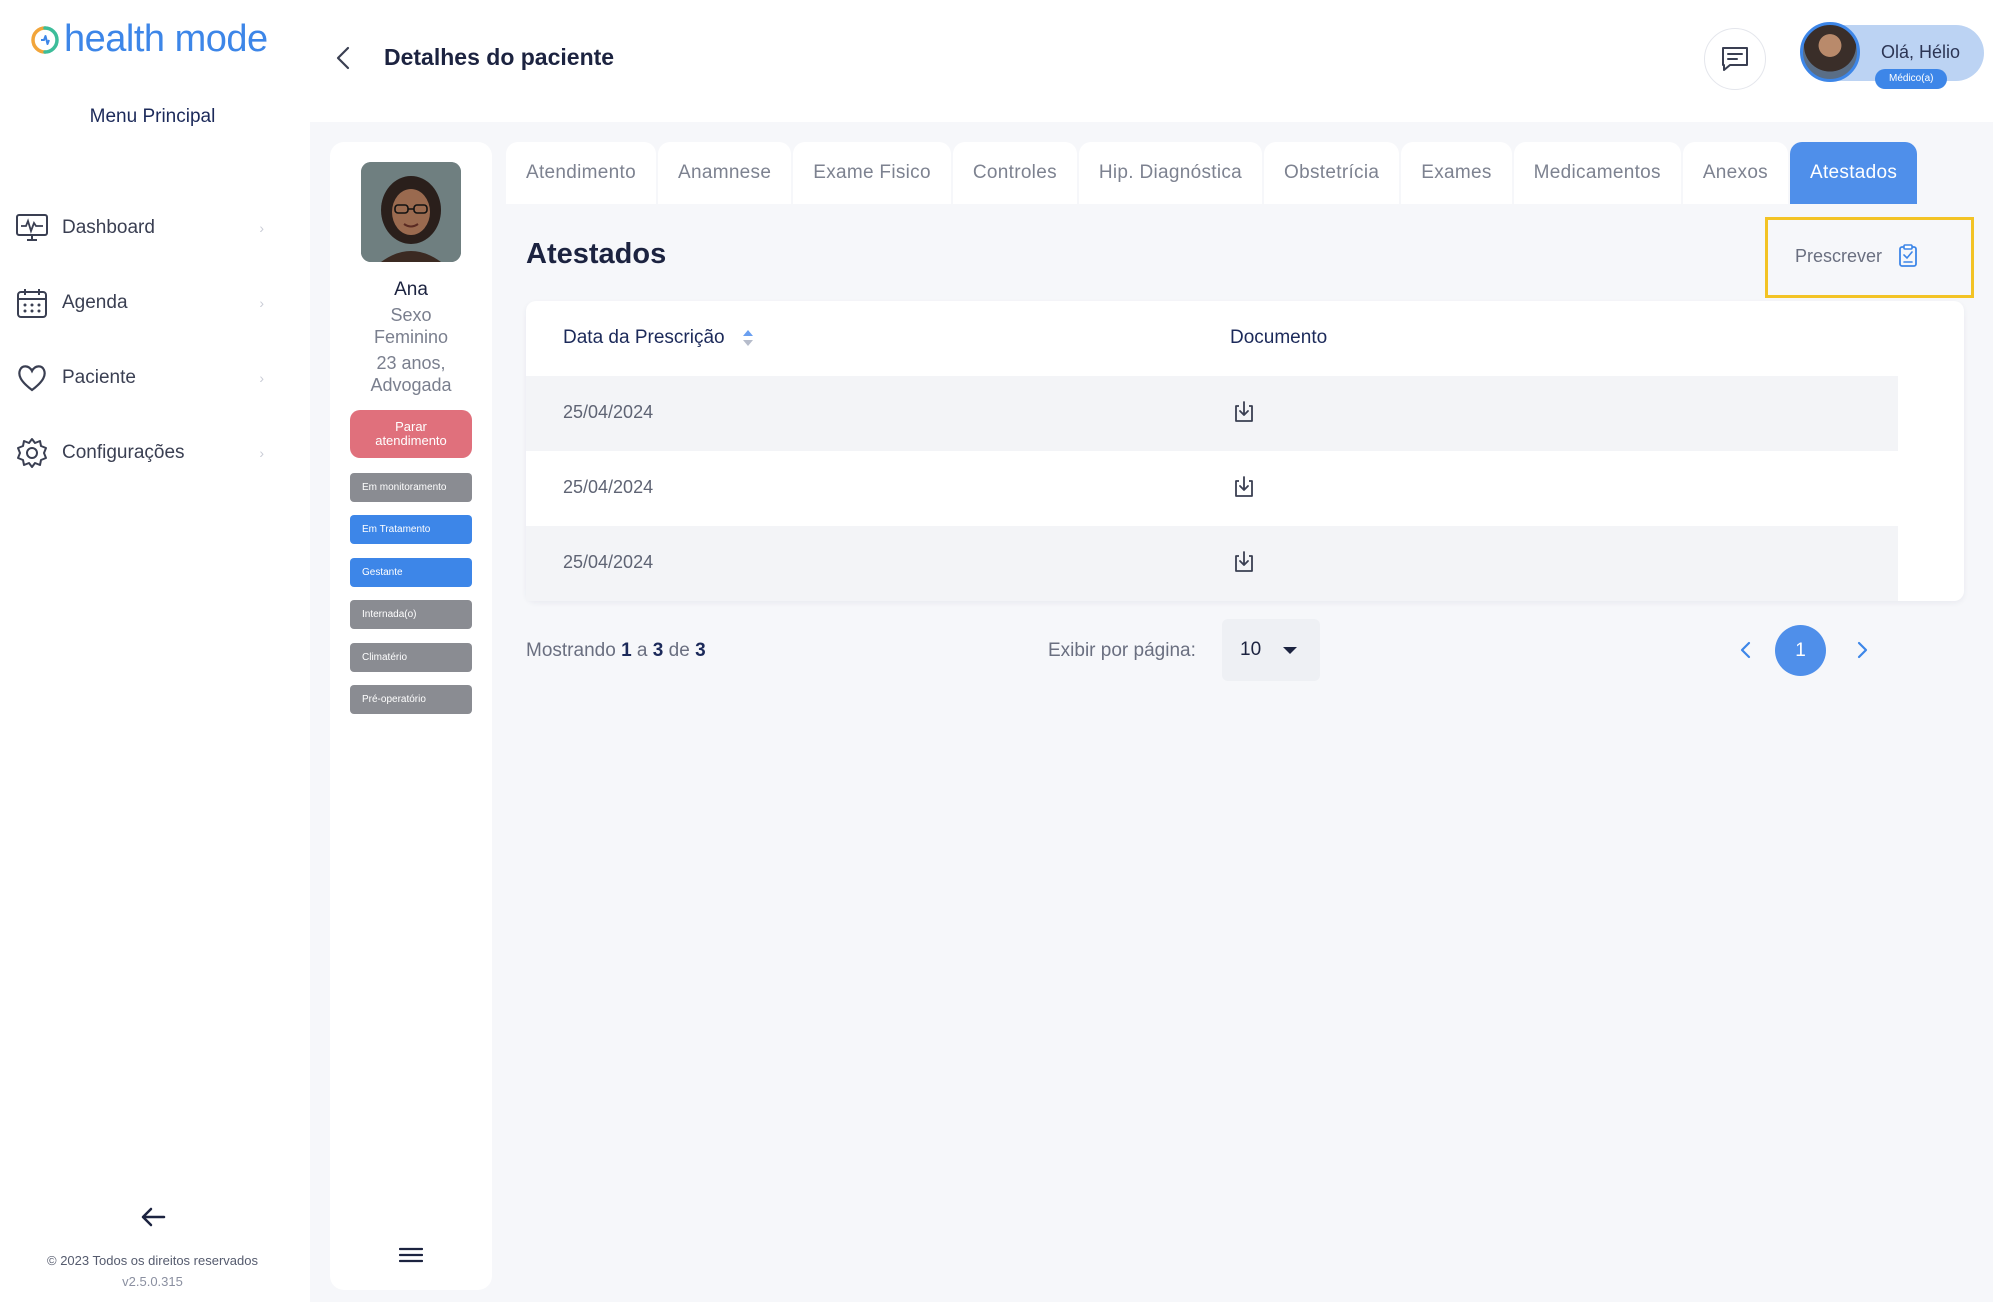 The image size is (1993, 1302). What do you see at coordinates (411, 1255) in the screenshot?
I see `hamburger-icon` at bounding box center [411, 1255].